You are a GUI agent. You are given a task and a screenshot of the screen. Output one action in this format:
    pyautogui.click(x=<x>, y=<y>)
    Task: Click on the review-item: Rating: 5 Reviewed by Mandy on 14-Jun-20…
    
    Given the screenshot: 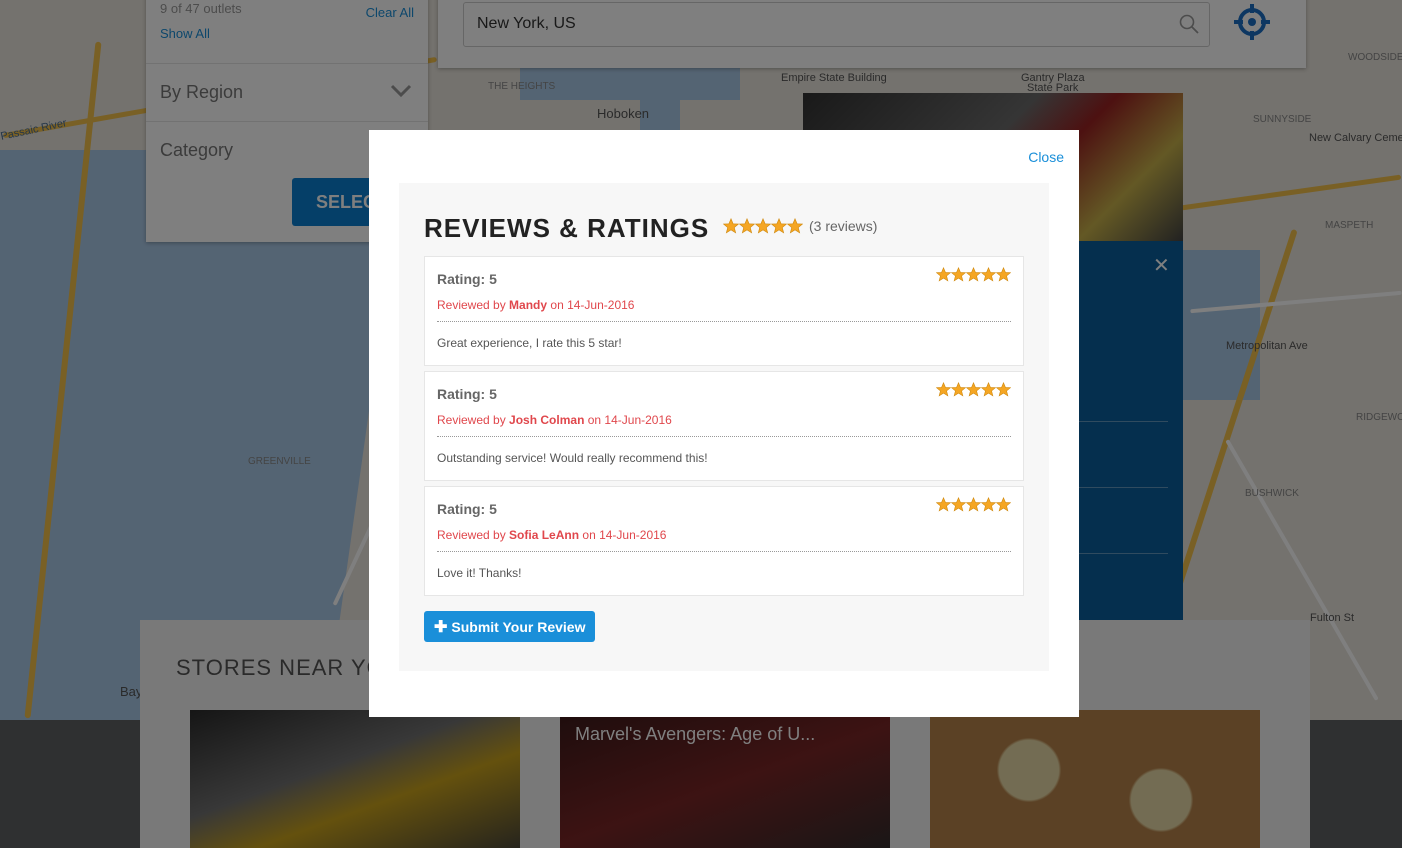 What is the action you would take?
    pyautogui.click(x=724, y=311)
    